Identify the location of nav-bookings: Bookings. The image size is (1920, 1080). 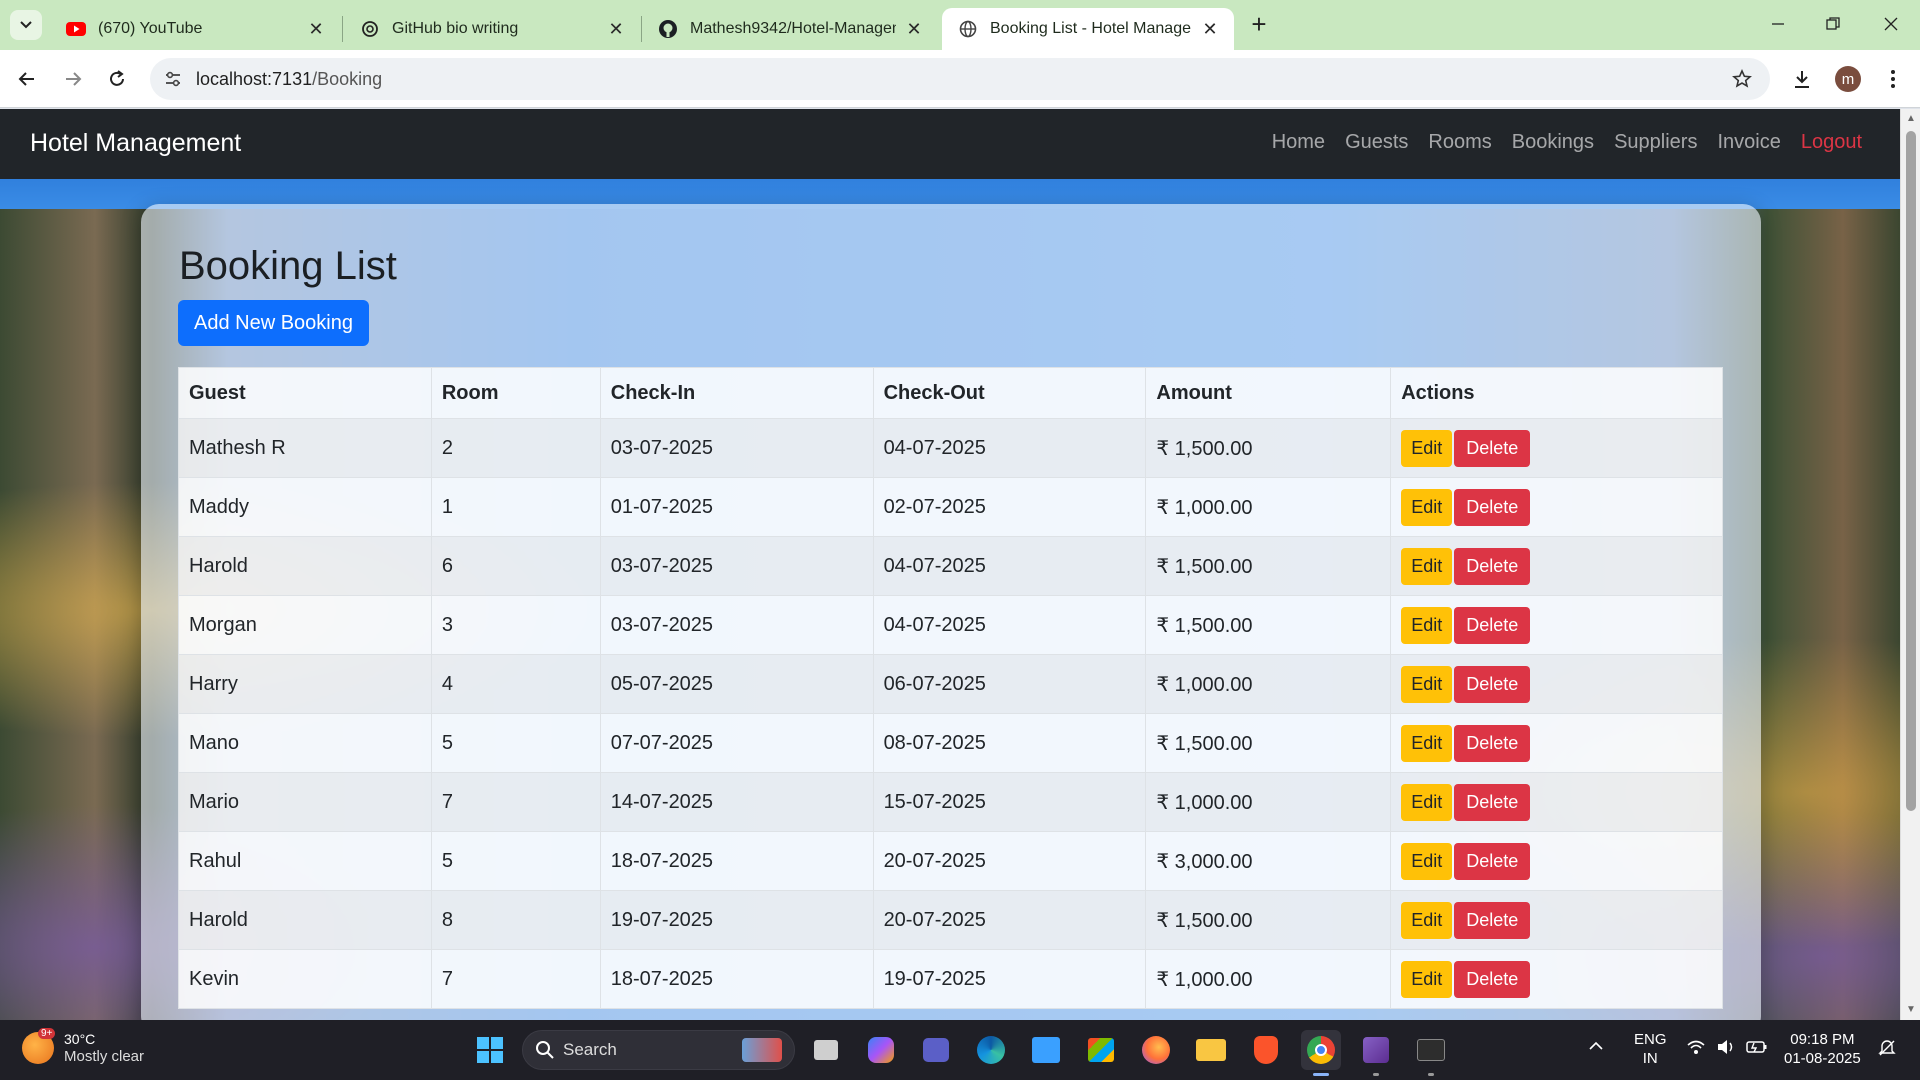
(1553, 142).